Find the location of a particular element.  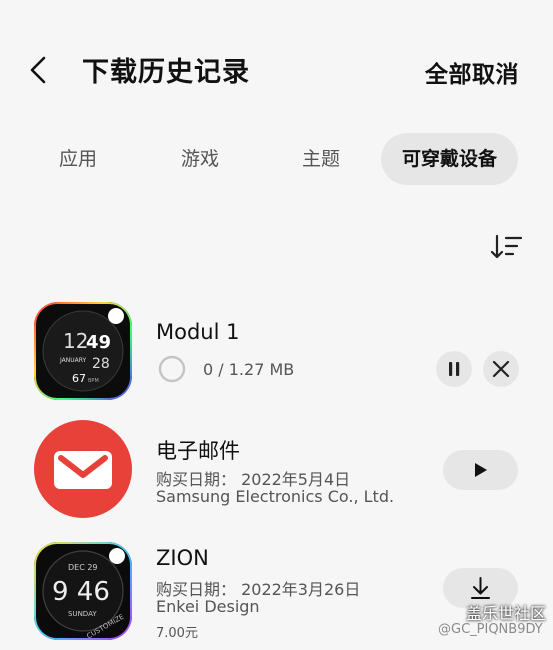

watch-time-text: 9 46 is located at coordinates (81, 592).